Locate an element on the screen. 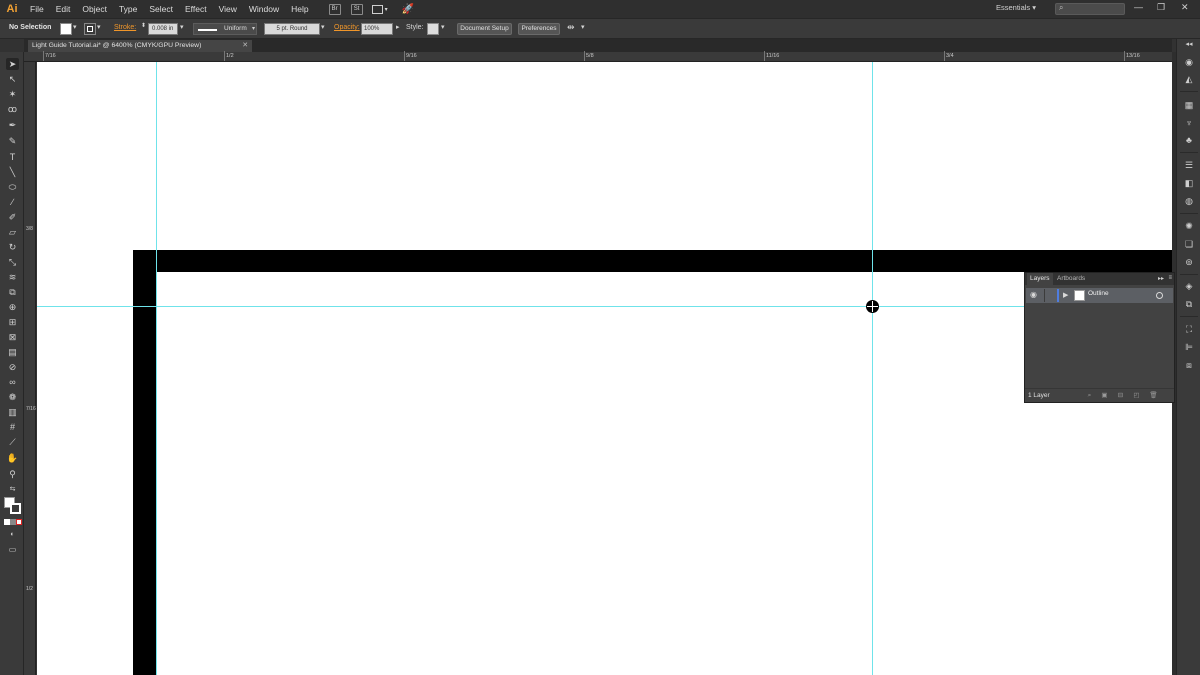  symbols-panel-icon: ♣ is located at coordinates (1189, 140).